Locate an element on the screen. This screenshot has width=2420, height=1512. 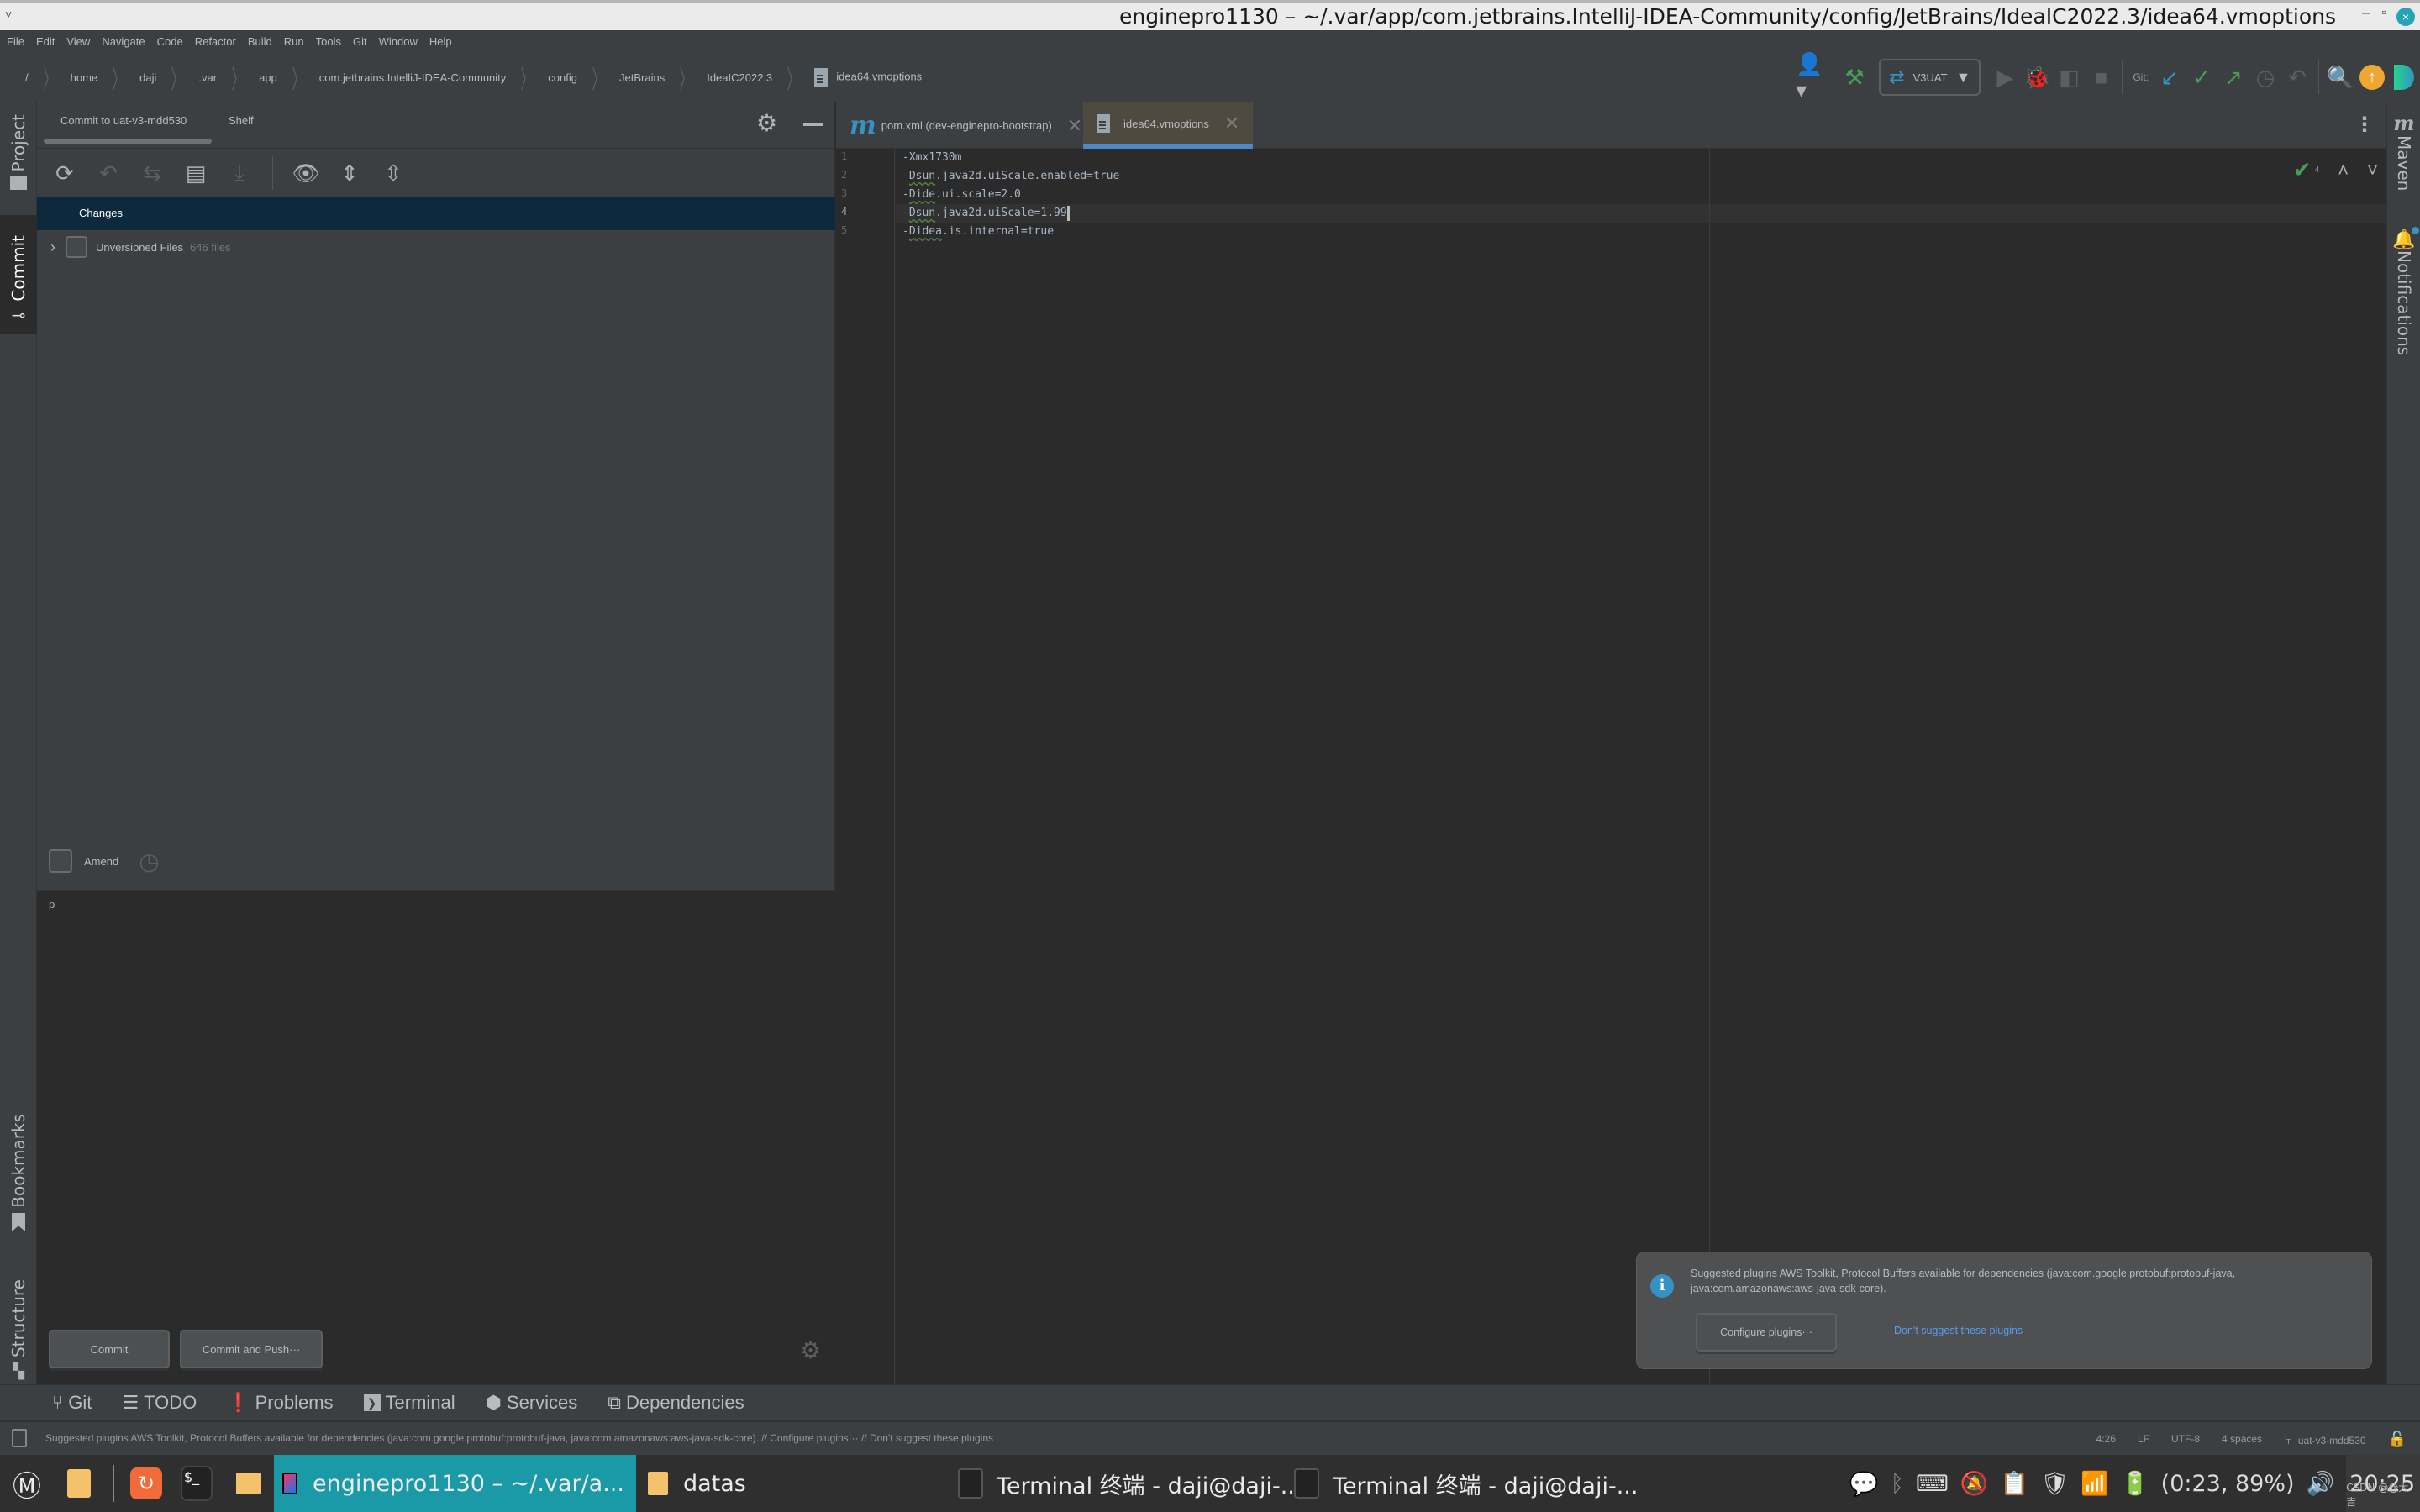
run-config-selector: ⇄ V3UAT ▼ is located at coordinates (1930, 77).